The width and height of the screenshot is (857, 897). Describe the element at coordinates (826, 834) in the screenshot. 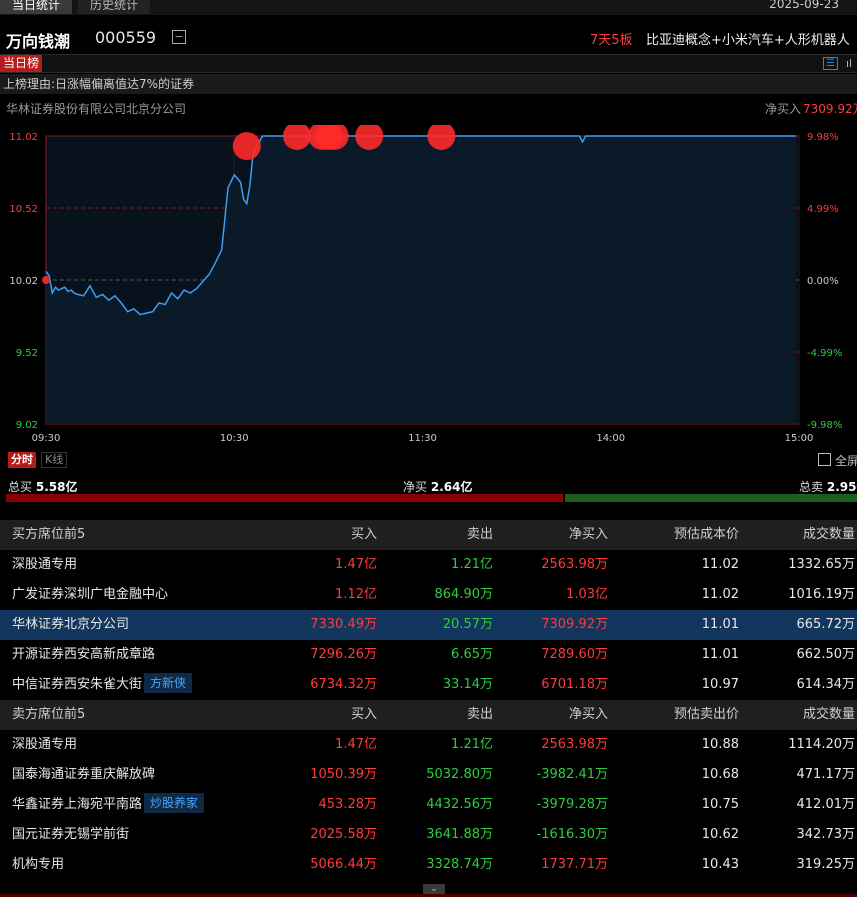

I see `cell-text: 342.73万` at that location.